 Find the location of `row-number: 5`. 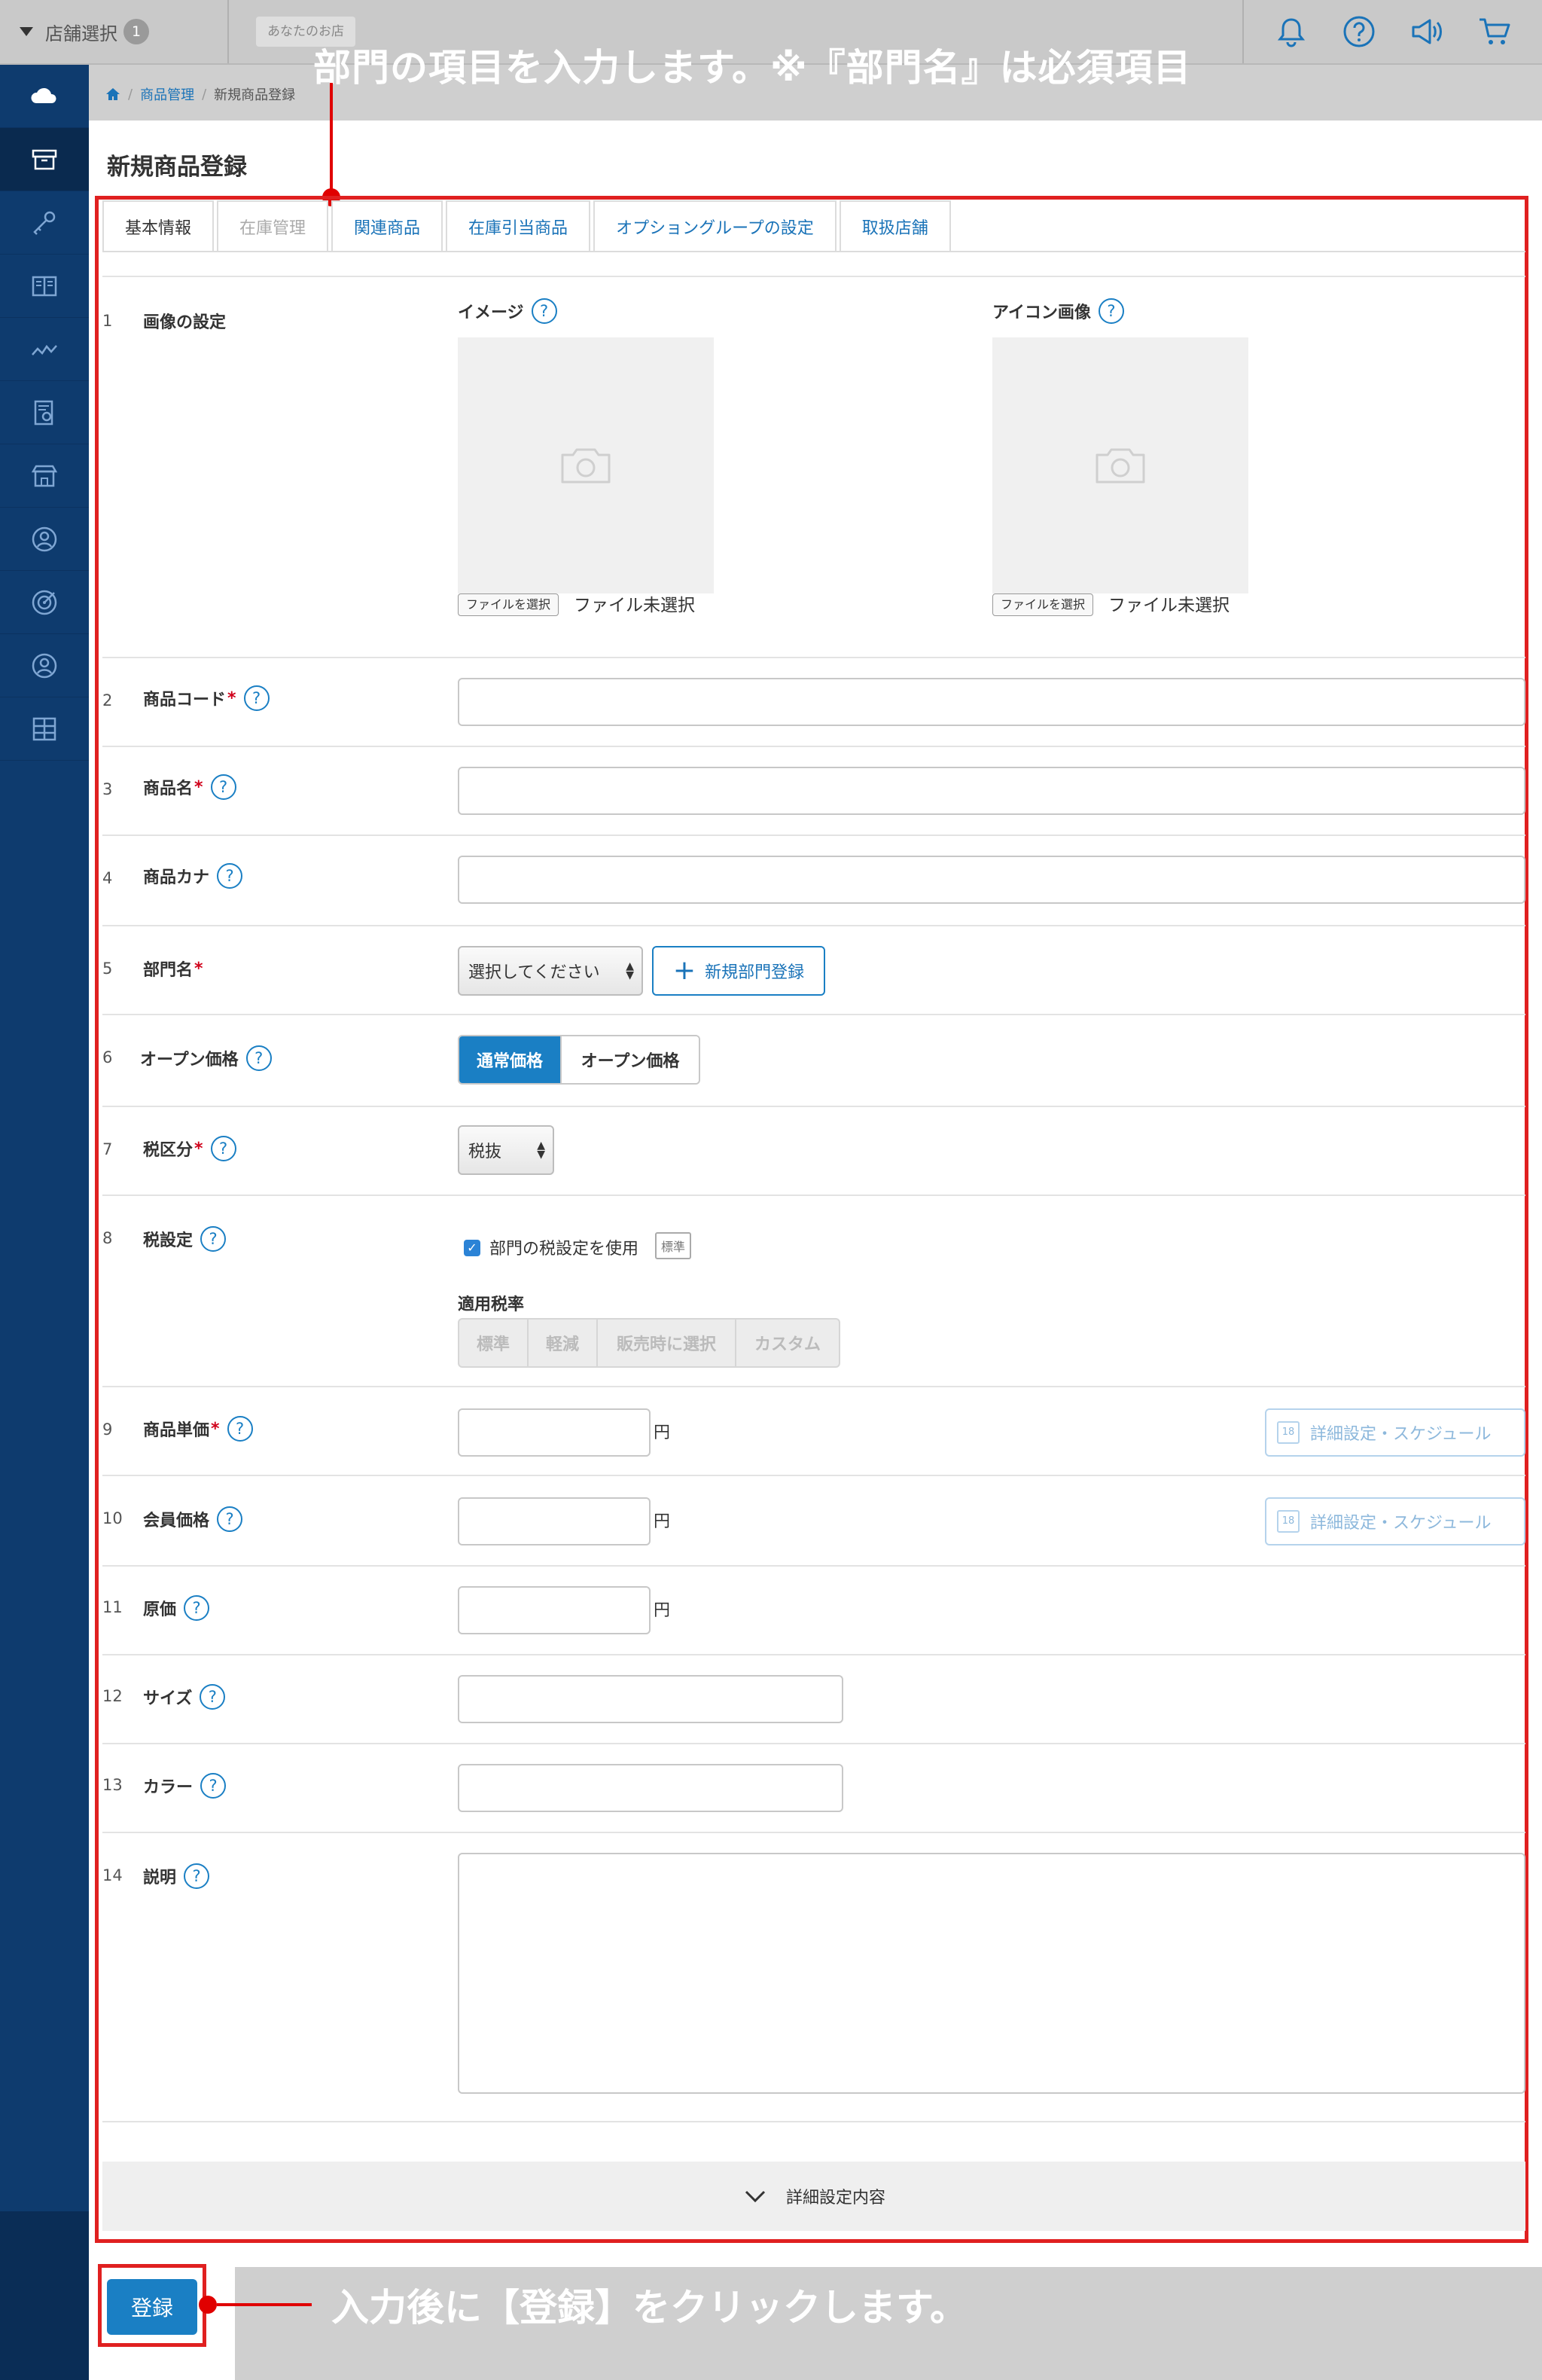

row-number: 5 is located at coordinates (107, 969).